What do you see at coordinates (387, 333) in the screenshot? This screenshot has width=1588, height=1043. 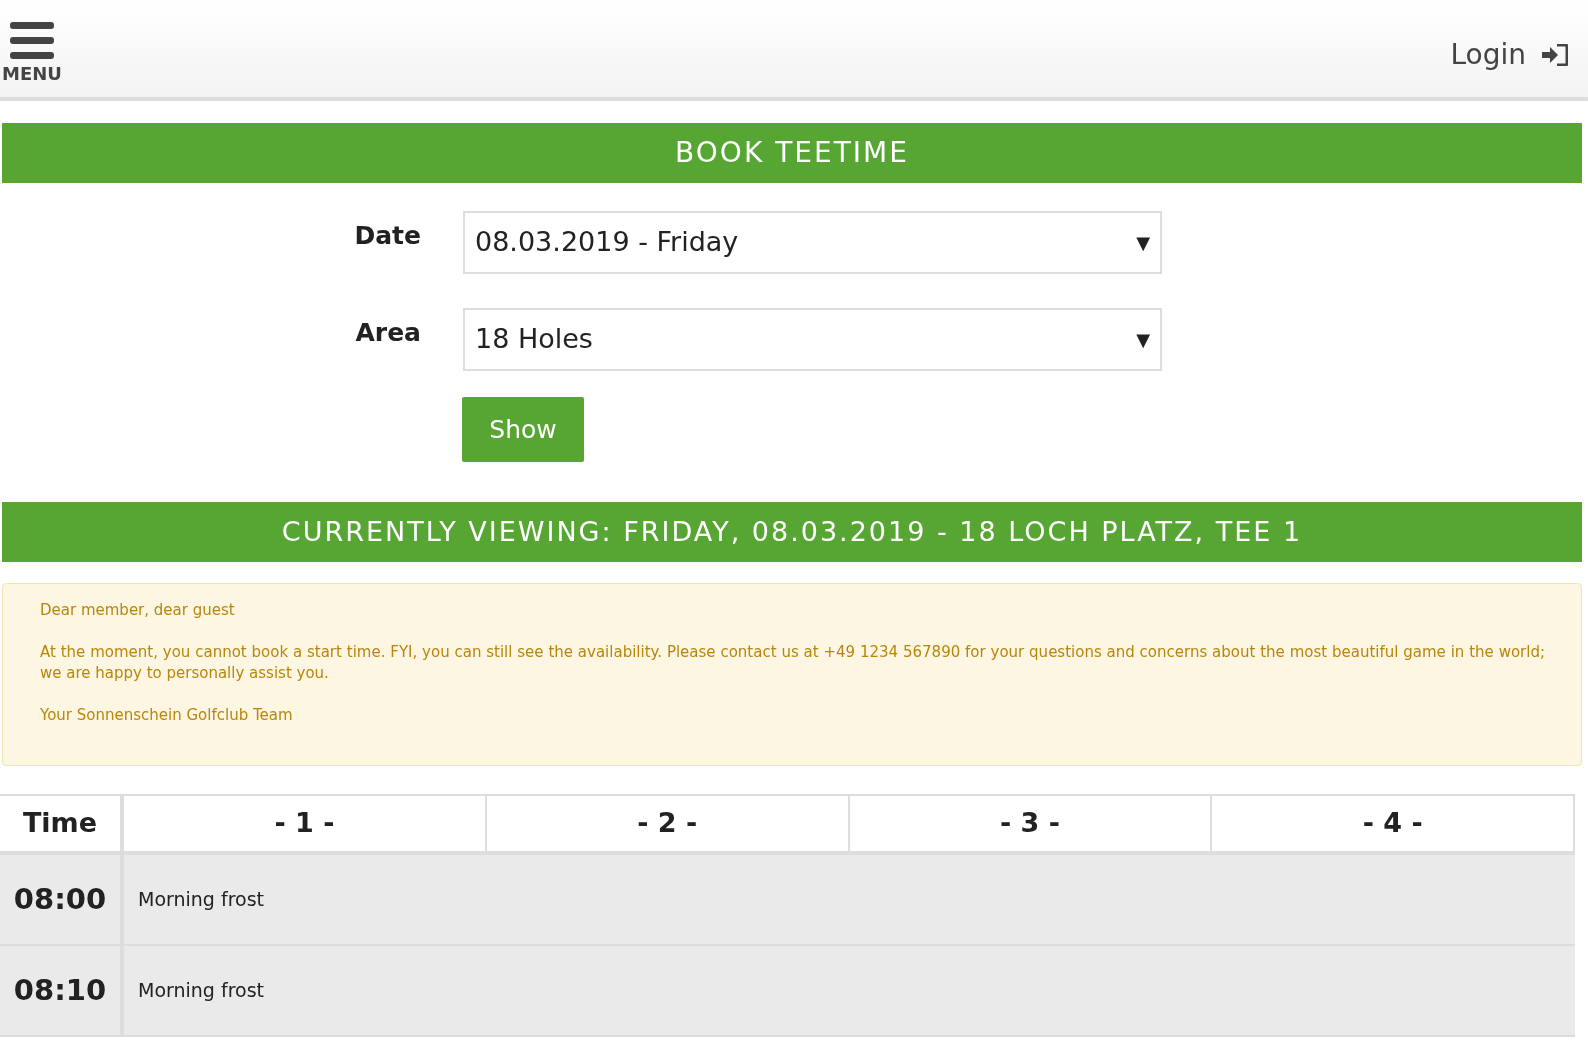 I see `field-label: Area` at bounding box center [387, 333].